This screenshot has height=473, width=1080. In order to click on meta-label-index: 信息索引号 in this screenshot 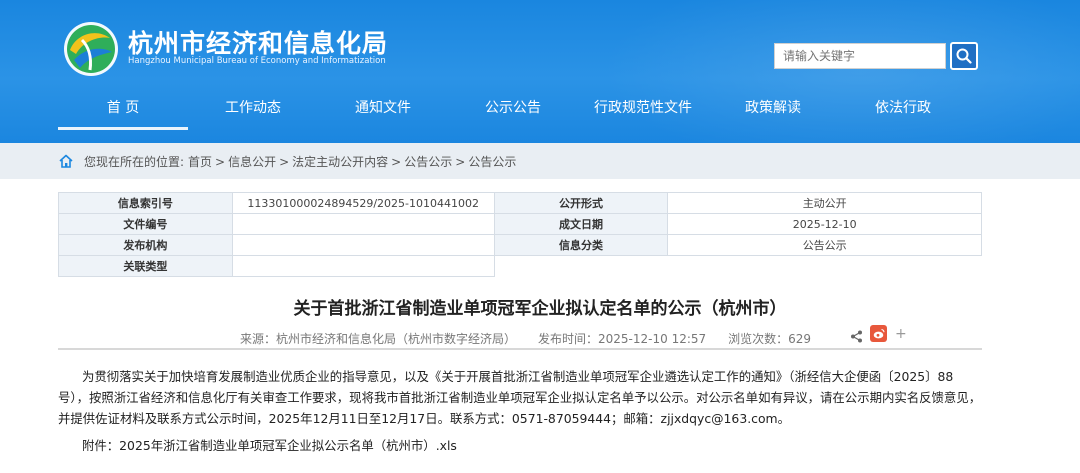, I will do `click(145, 203)`.